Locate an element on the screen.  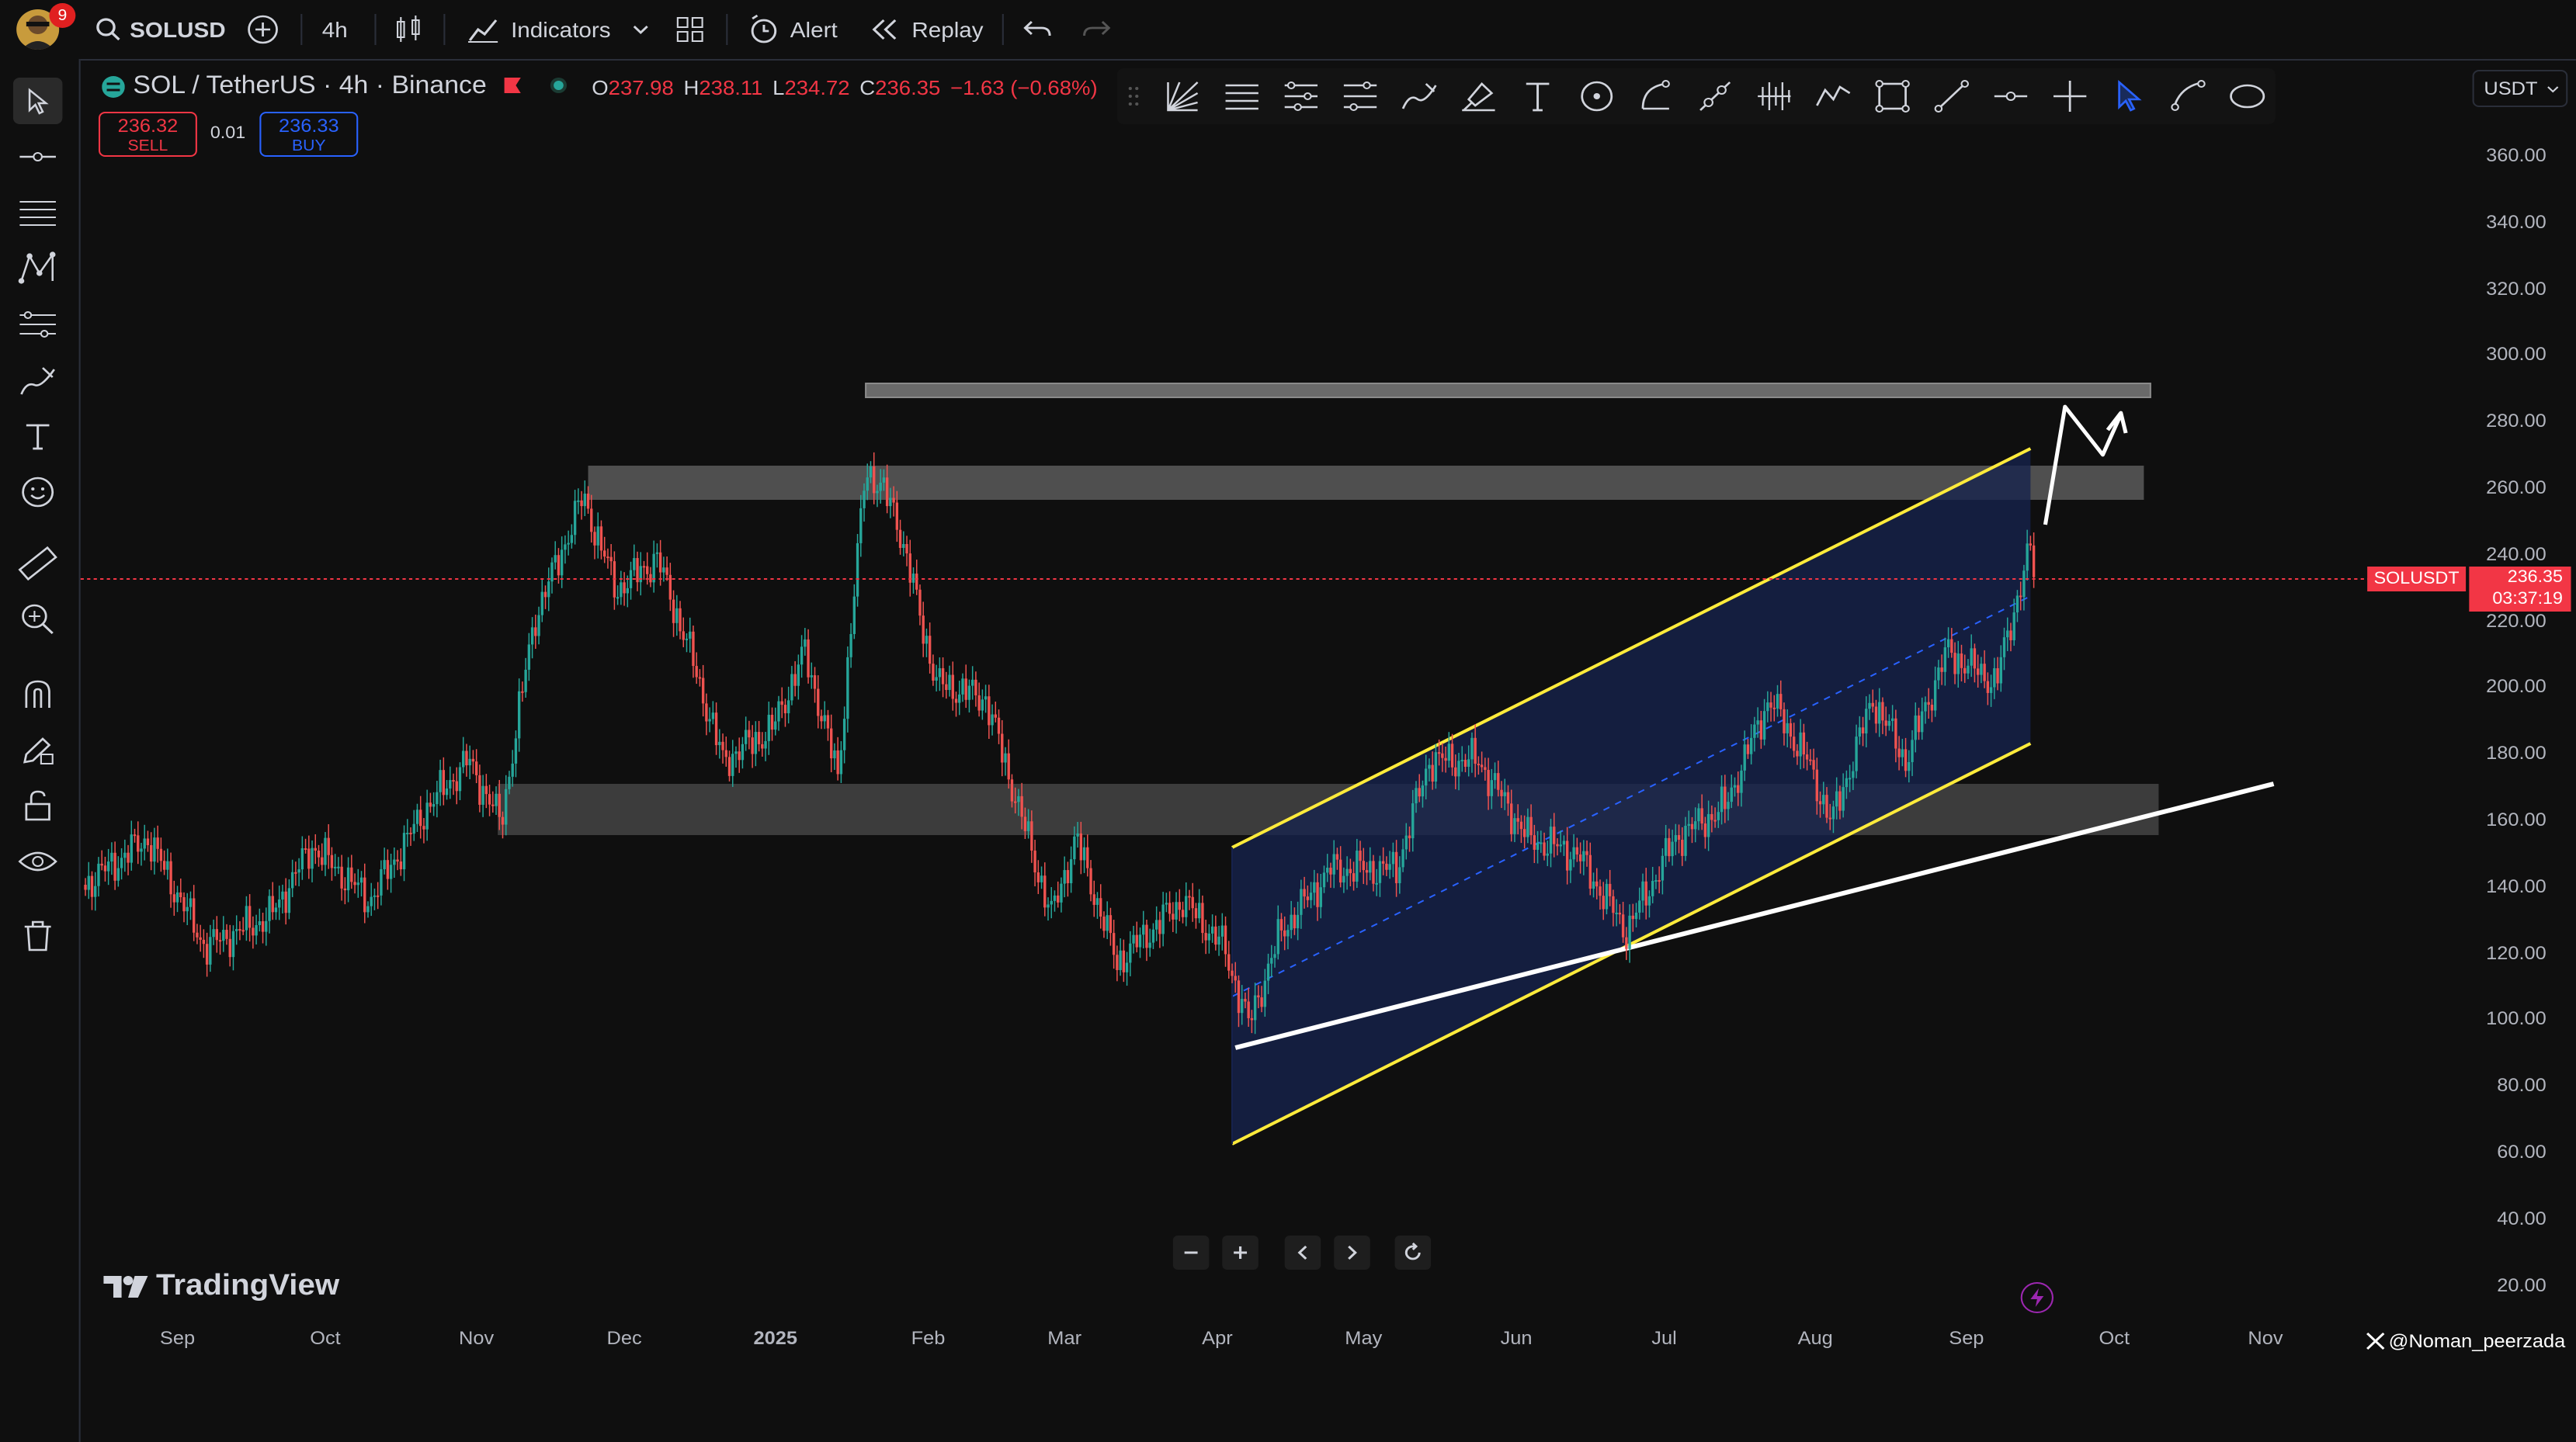
time-tick: Mar is located at coordinates (1064, 1338).